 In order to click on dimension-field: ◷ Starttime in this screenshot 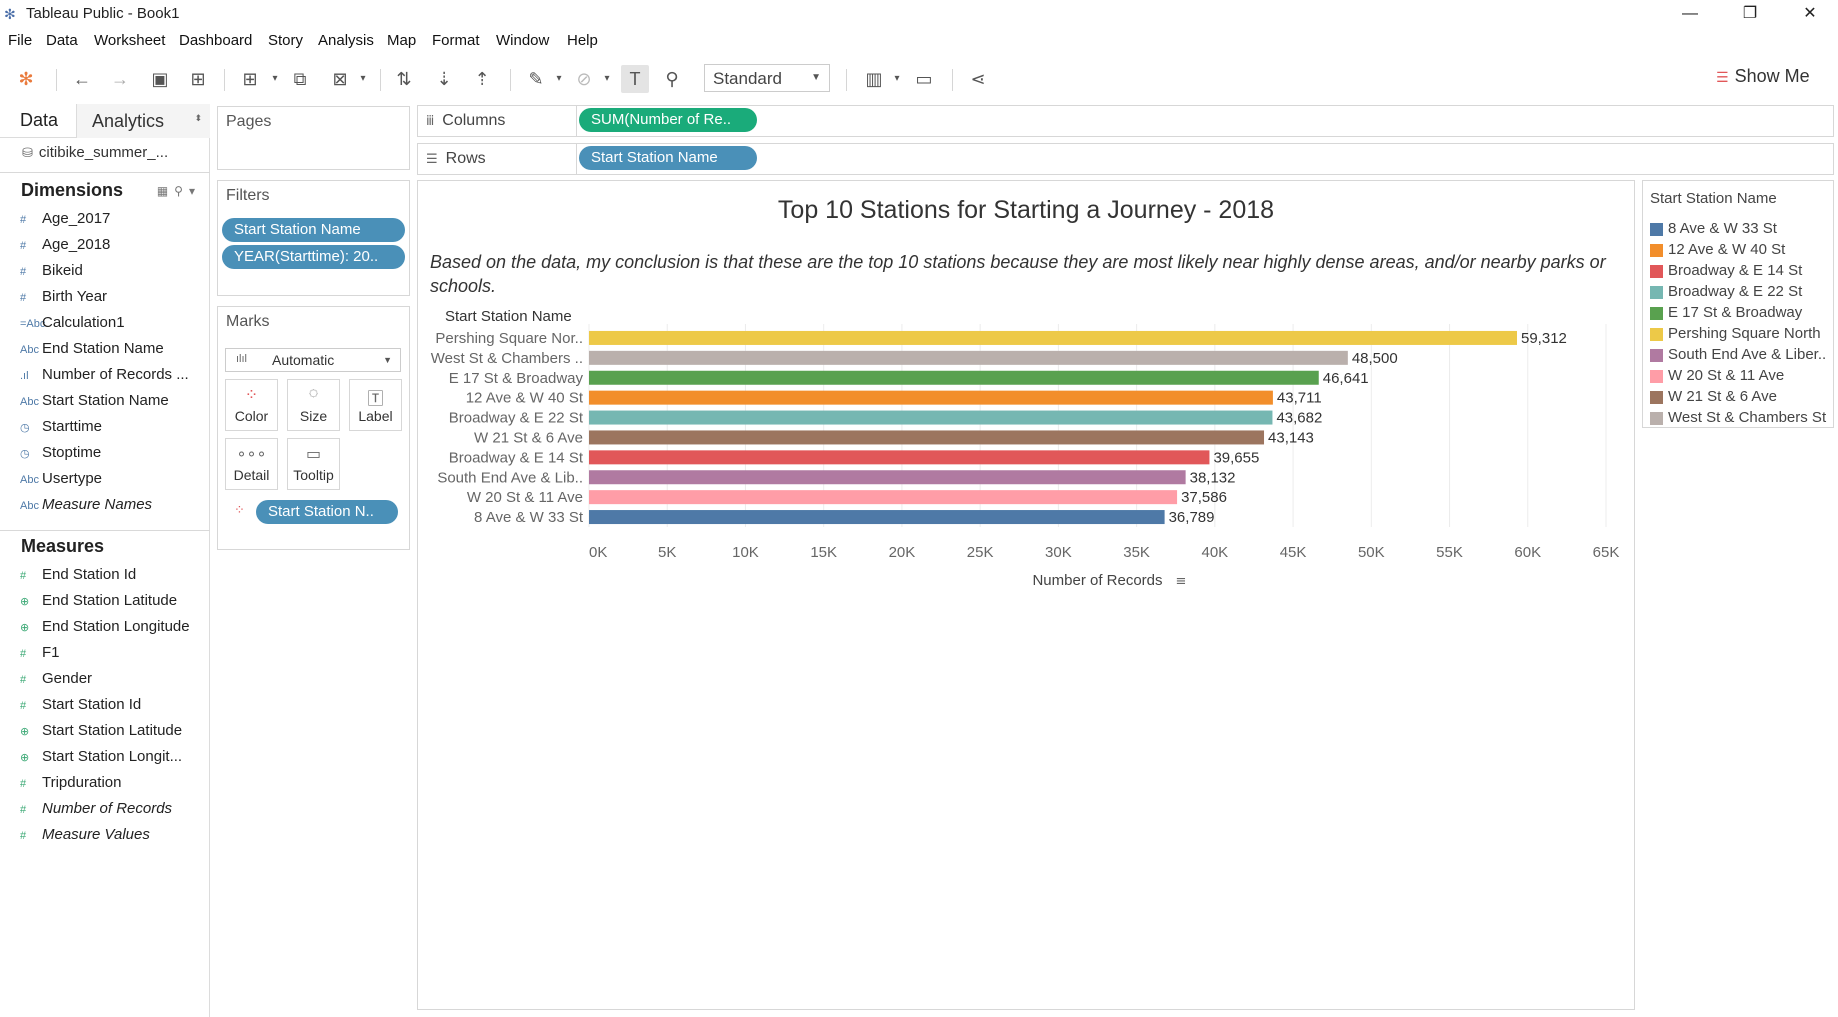, I will do `click(115, 429)`.